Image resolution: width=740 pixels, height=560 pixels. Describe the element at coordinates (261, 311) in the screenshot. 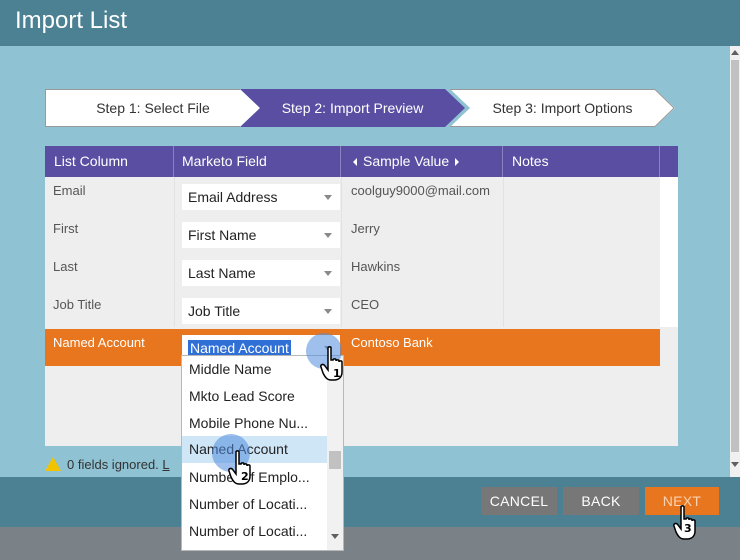

I see `marketo-field-select: Job Title` at that location.